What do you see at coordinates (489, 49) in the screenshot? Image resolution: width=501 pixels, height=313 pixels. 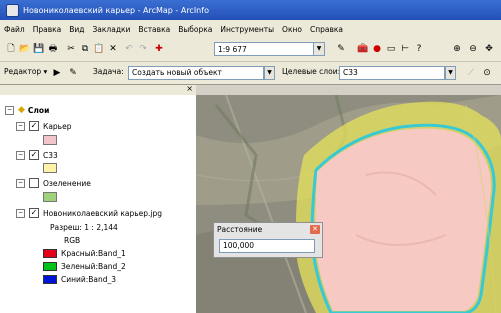 I see `pan-icon: ✥` at bounding box center [489, 49].